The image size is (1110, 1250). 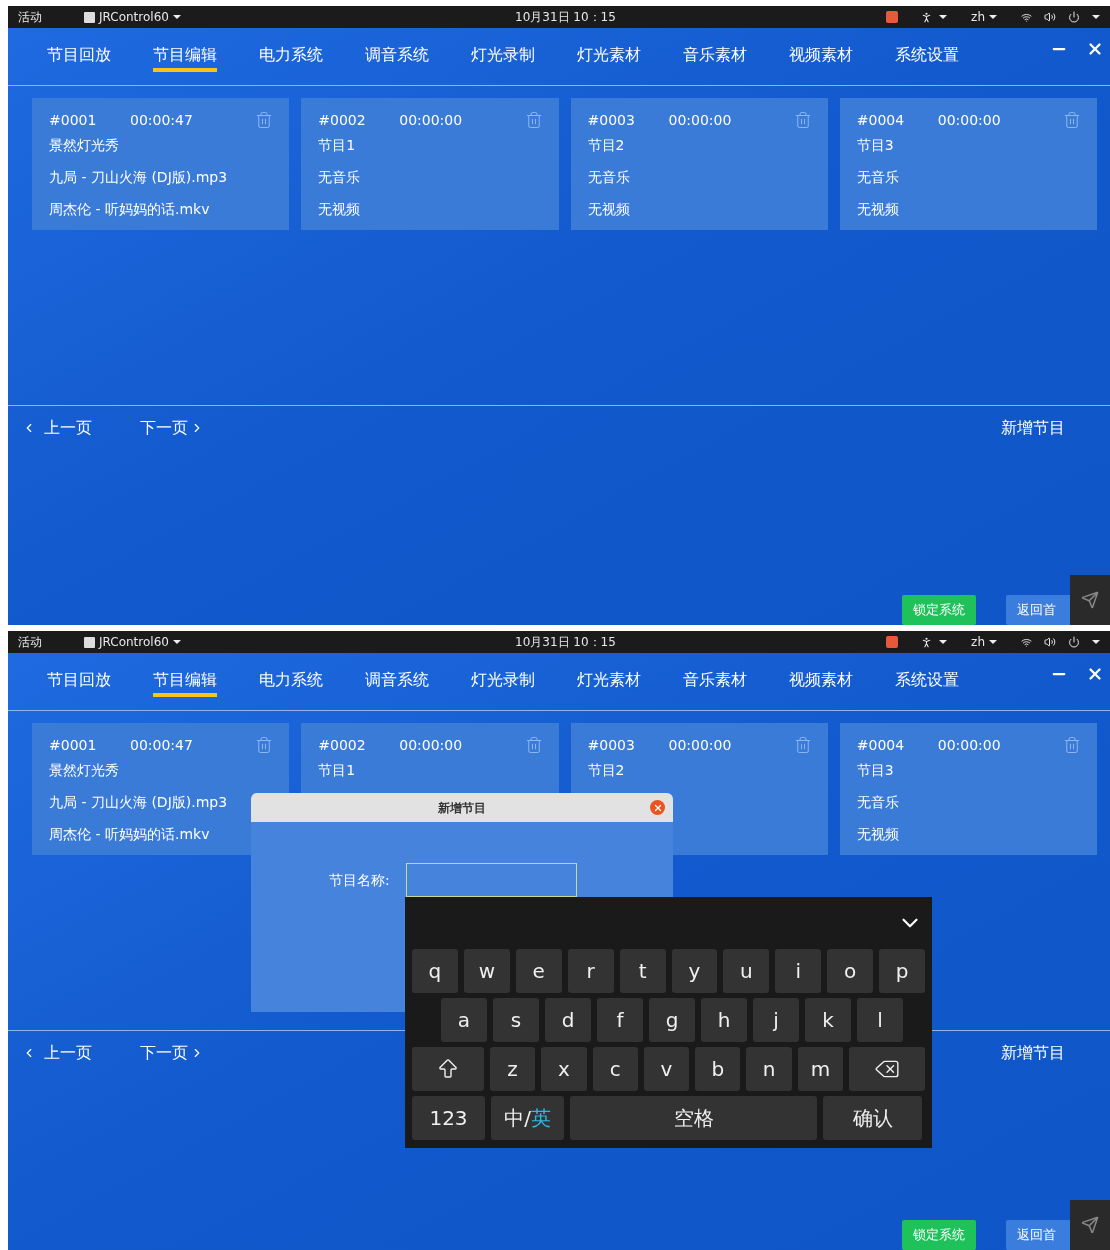 What do you see at coordinates (464, 1020) in the screenshot?
I see `key: a` at bounding box center [464, 1020].